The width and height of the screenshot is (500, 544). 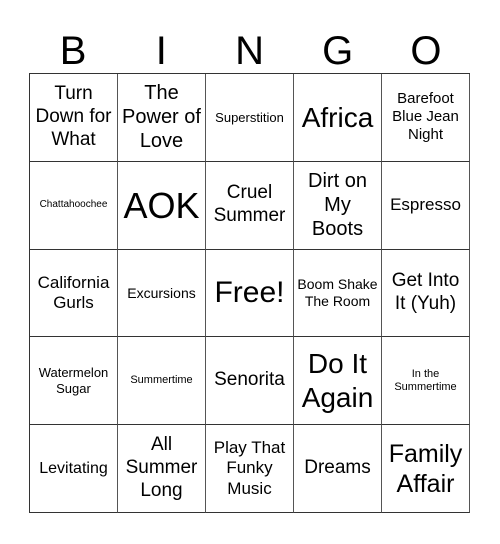 I want to click on bingo-header: B I N G O, so click(x=249, y=51).